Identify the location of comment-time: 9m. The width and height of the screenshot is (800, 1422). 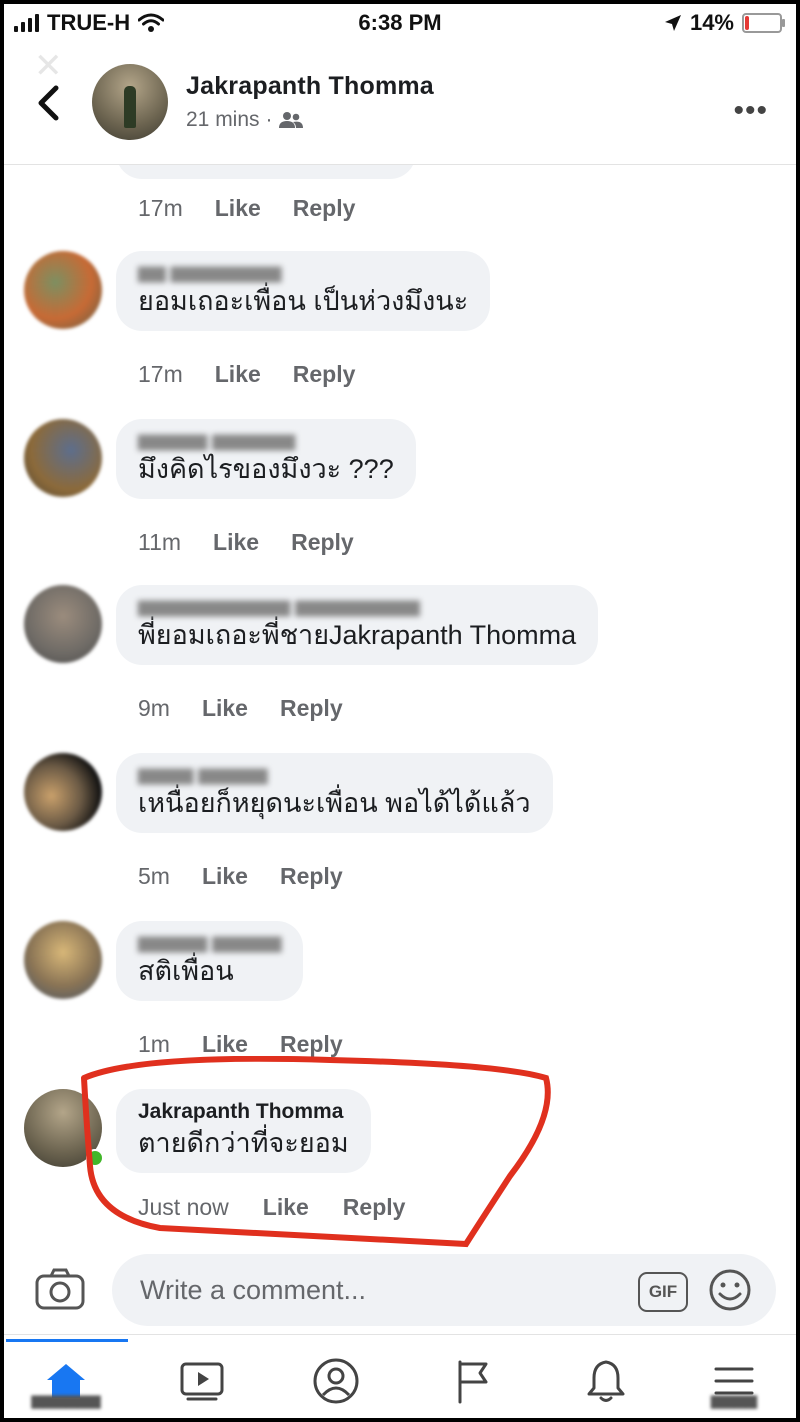
(154, 708).